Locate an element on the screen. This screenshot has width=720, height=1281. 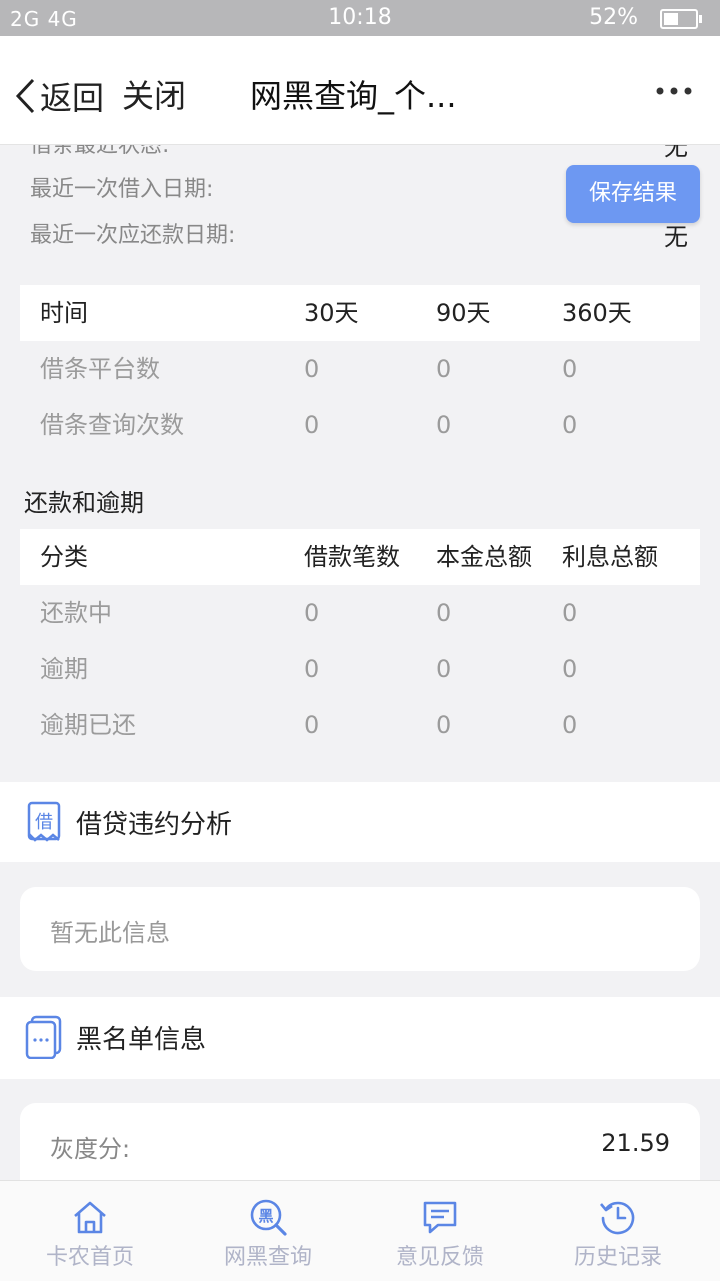
last-repay-date-label: 最近一次应还款日期: is located at coordinates (133, 235).